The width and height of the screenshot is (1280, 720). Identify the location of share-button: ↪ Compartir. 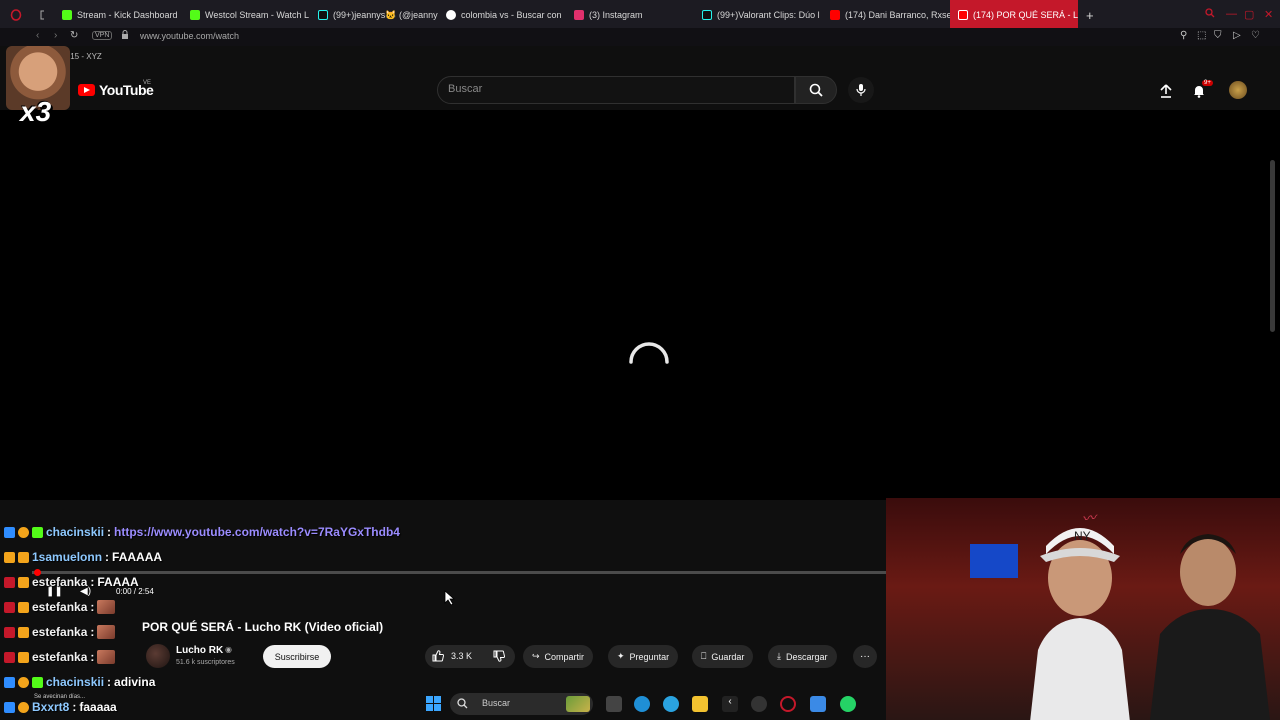
(558, 656).